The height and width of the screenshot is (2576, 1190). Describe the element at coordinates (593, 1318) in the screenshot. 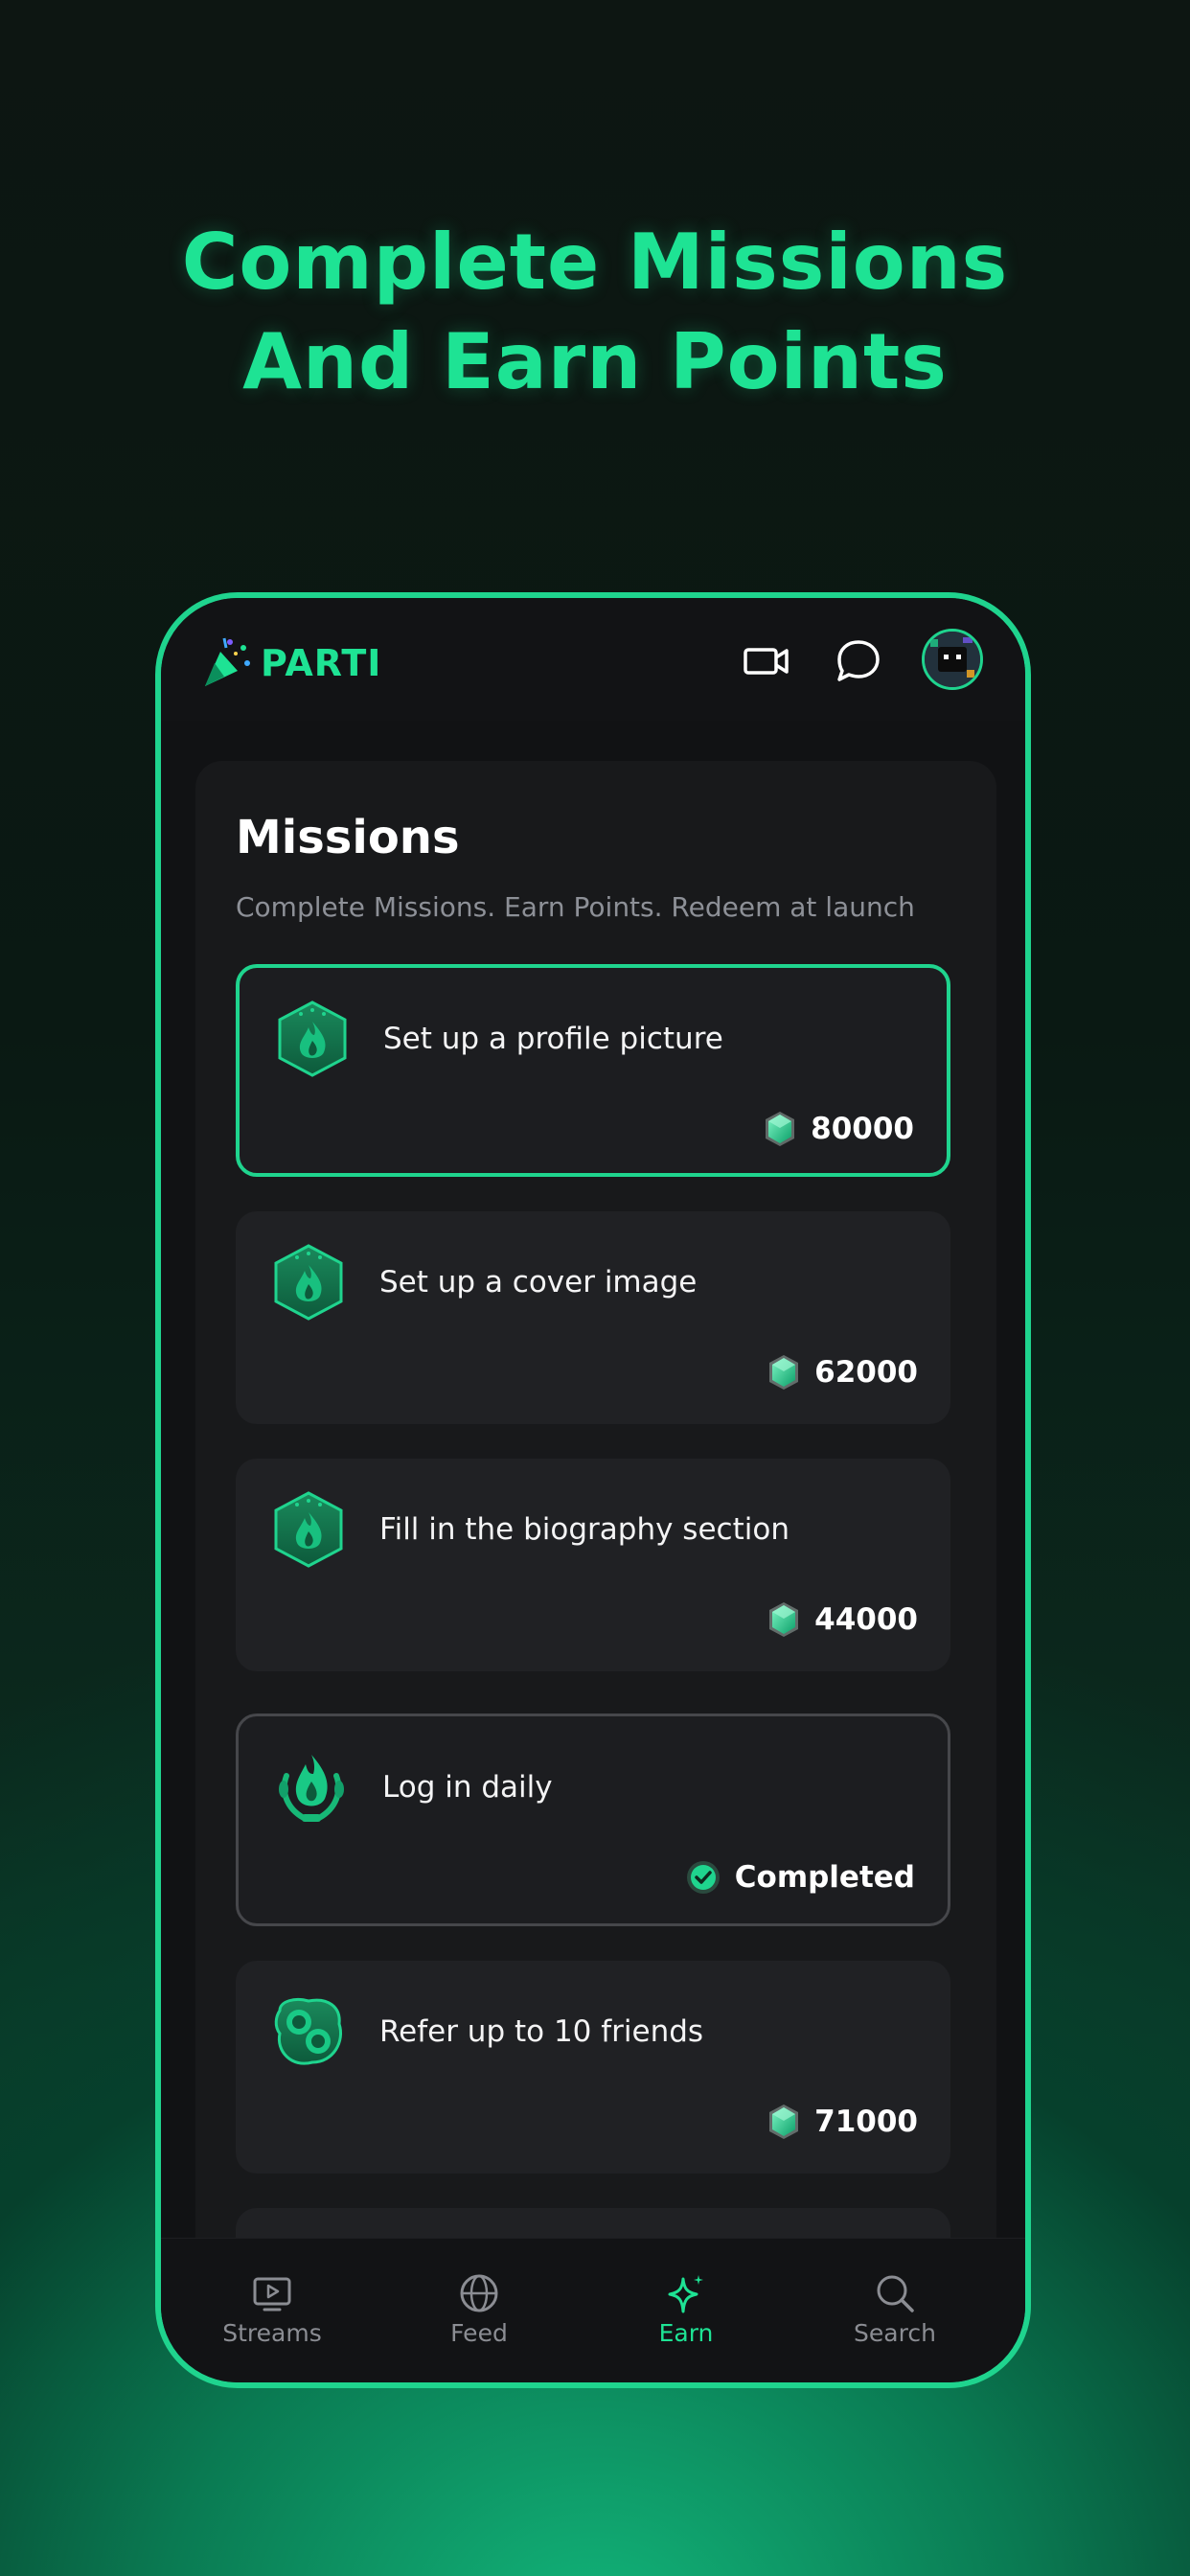

I see `mission-card-cover-image: Set up a cover image 62000` at that location.